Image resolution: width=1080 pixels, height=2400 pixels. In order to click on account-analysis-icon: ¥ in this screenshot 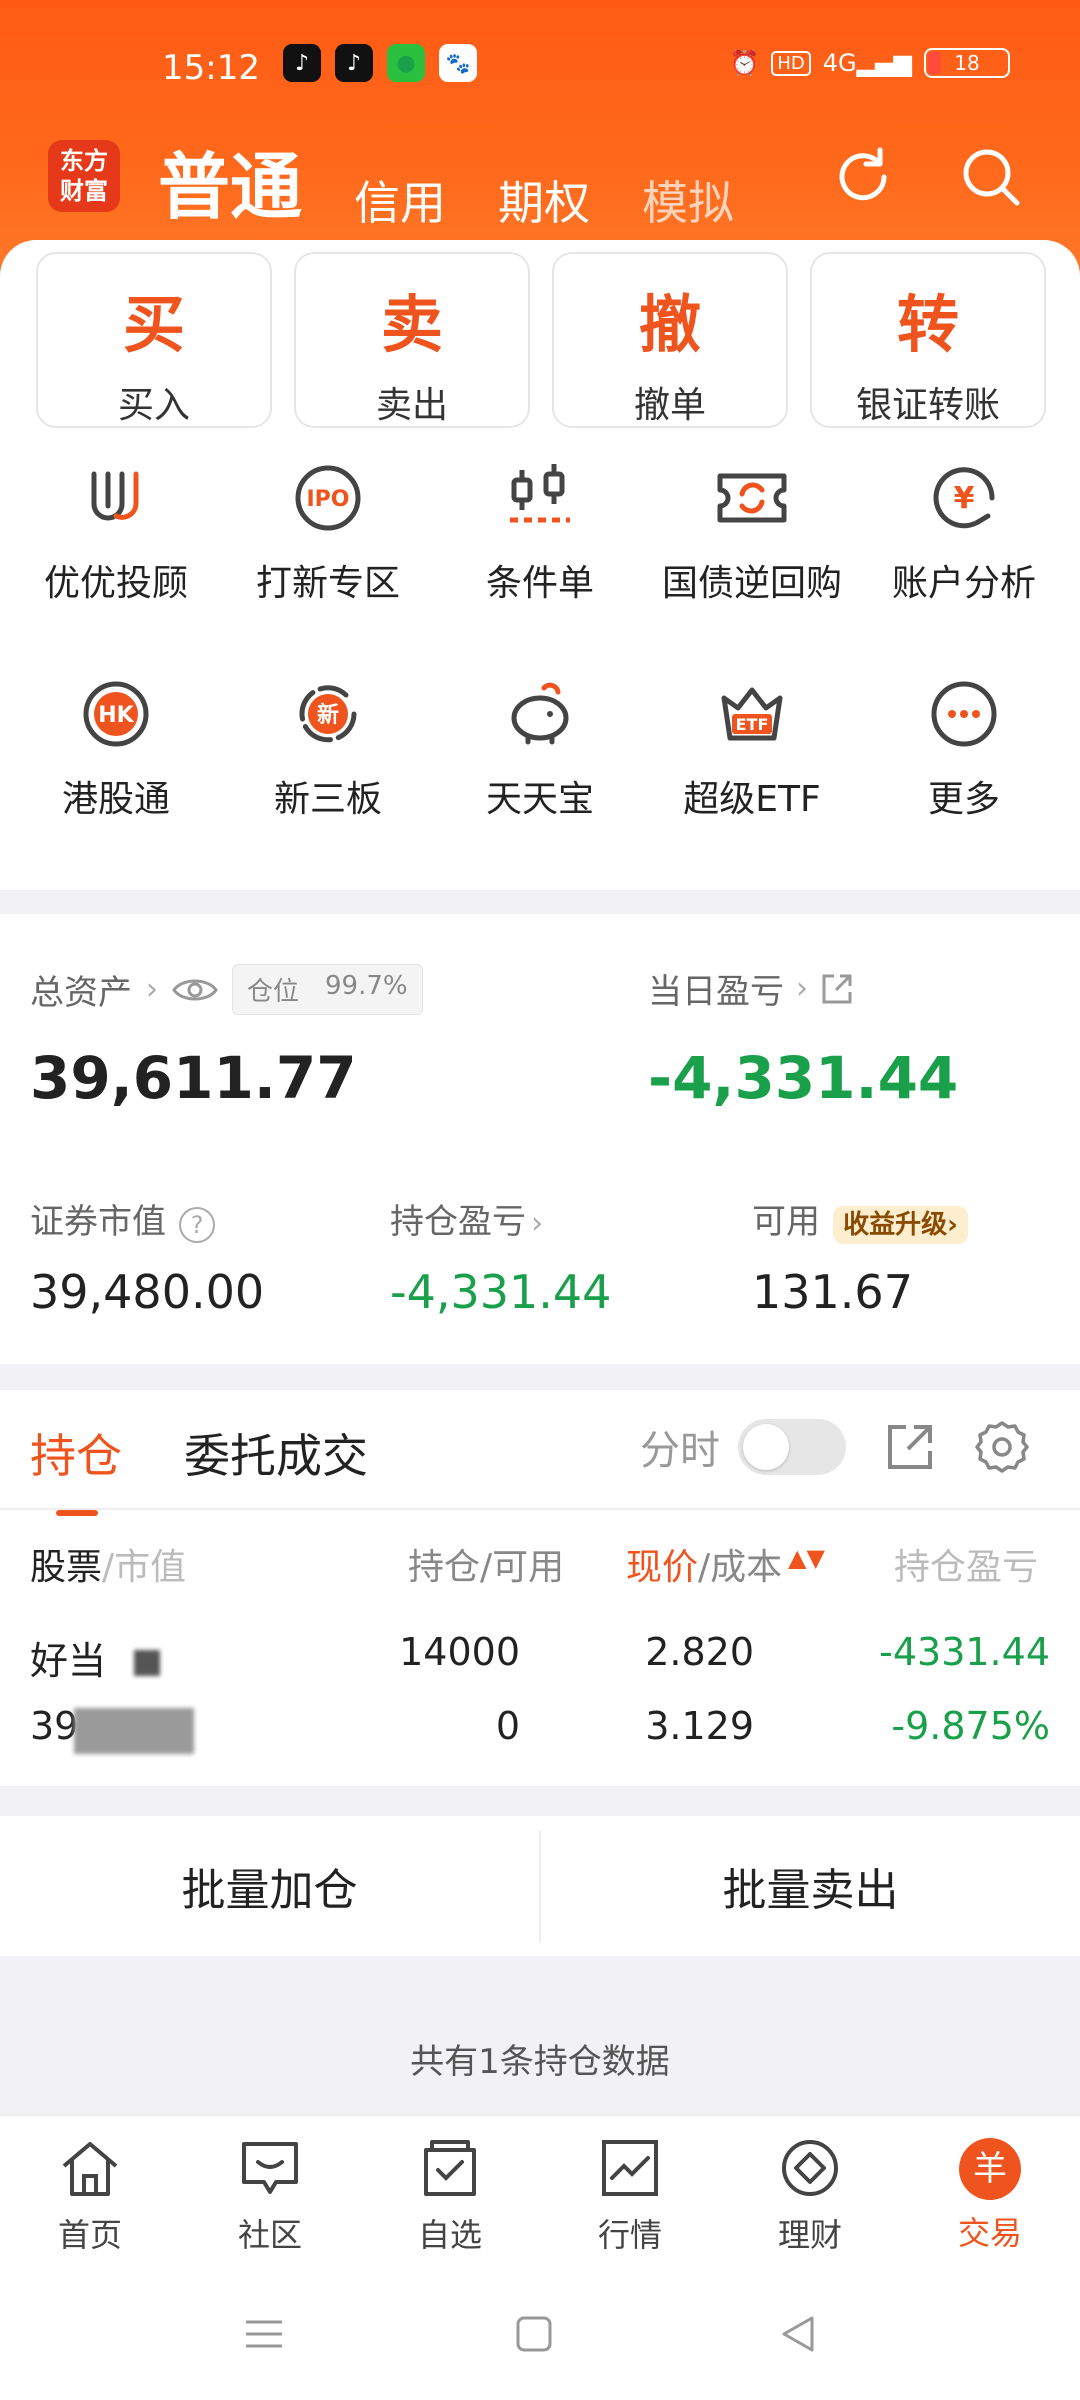, I will do `click(964, 498)`.